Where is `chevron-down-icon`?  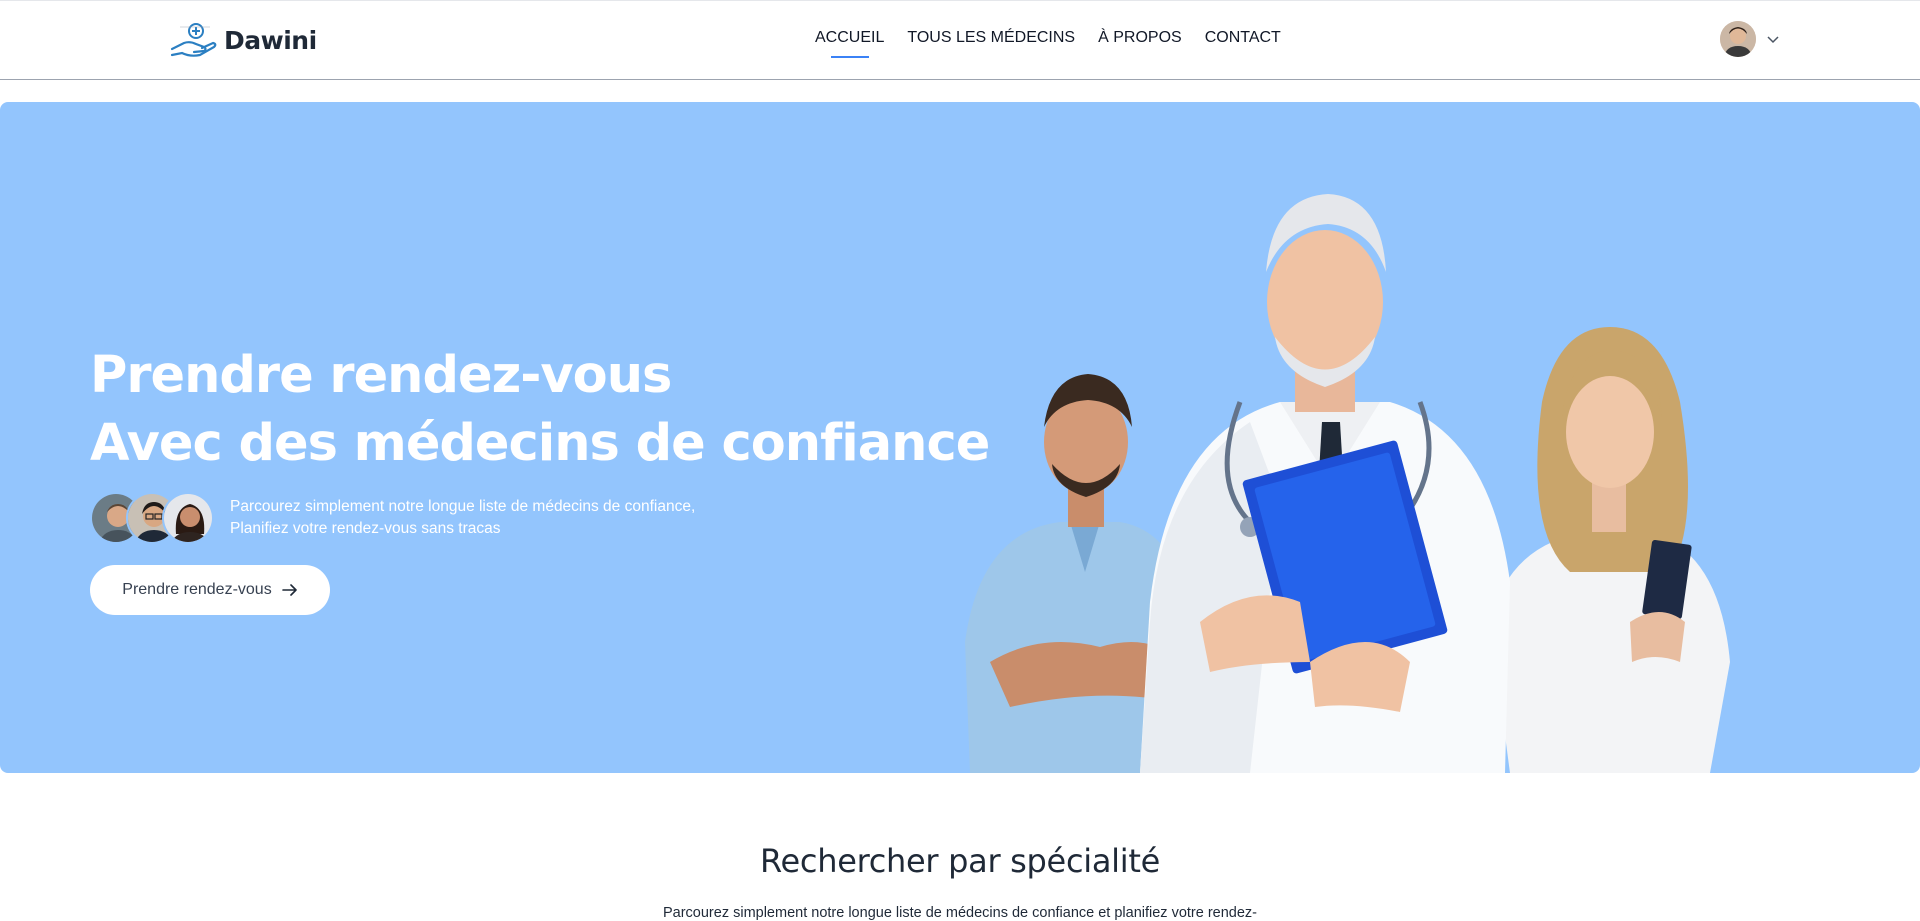 chevron-down-icon is located at coordinates (1773, 39).